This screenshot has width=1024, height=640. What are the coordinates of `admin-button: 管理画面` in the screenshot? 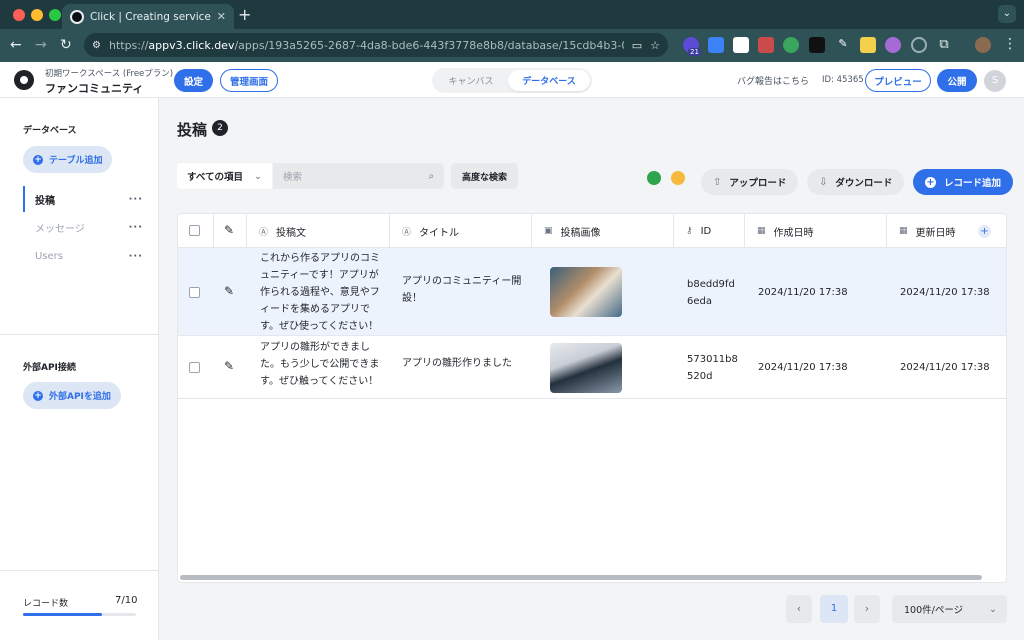 It's located at (249, 80).